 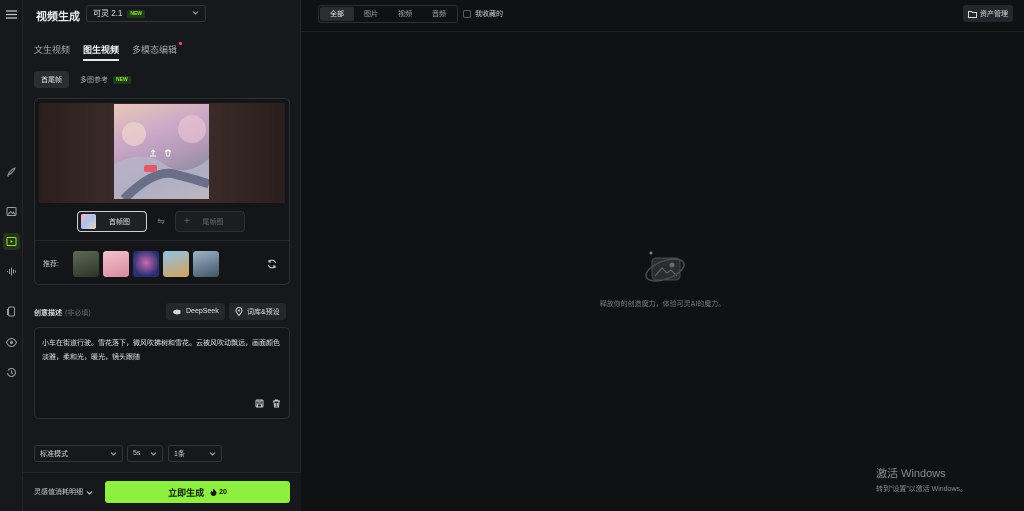 What do you see at coordinates (195, 453) in the screenshot?
I see `count-select: 1条` at bounding box center [195, 453].